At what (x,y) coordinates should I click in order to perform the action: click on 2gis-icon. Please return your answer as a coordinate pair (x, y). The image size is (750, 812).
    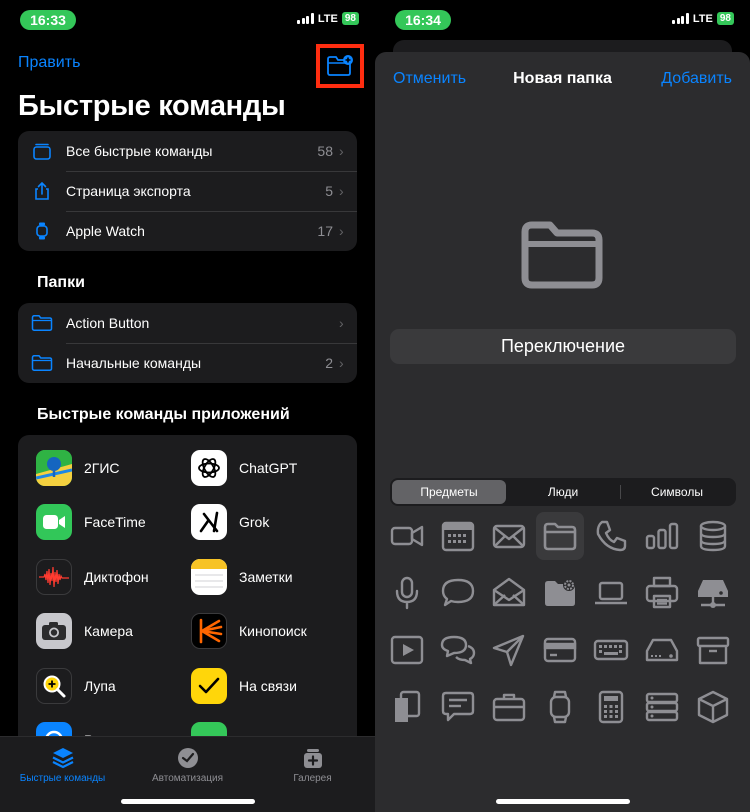
    Looking at the image, I should click on (54, 468).